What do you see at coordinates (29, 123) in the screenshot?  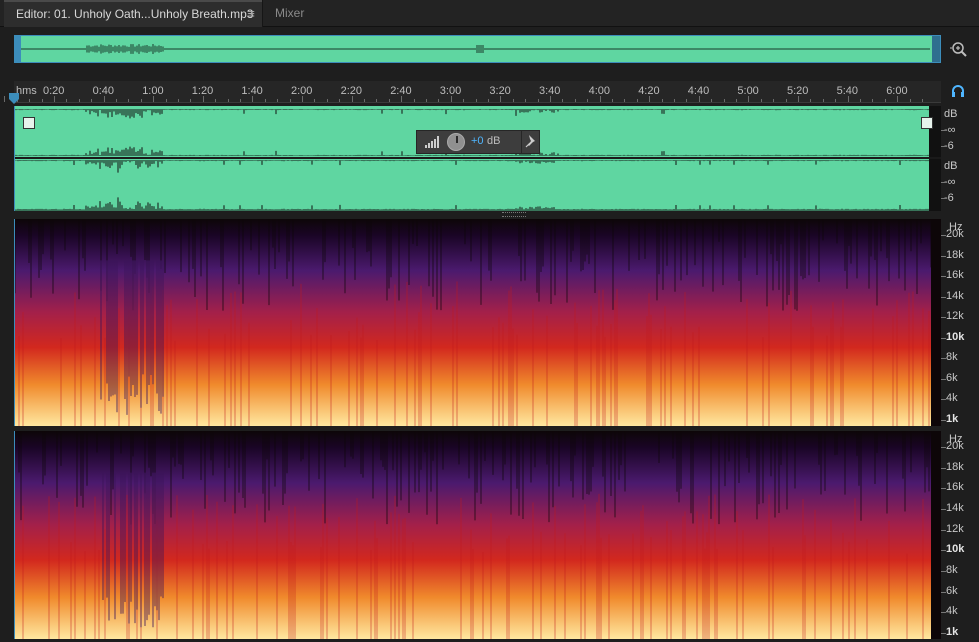 I see `fade-in-handle` at bounding box center [29, 123].